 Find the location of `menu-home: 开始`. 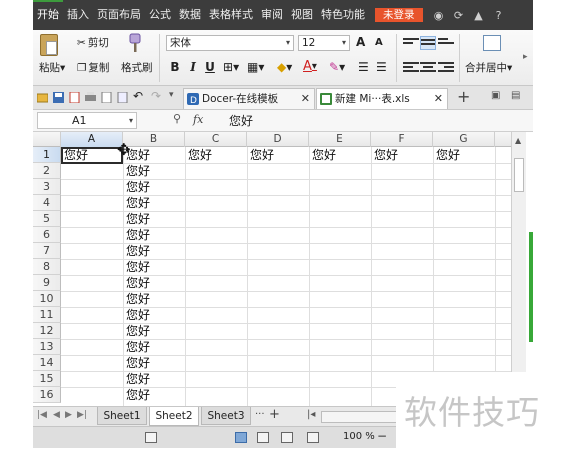

menu-home: 开始 is located at coordinates (48, 15).